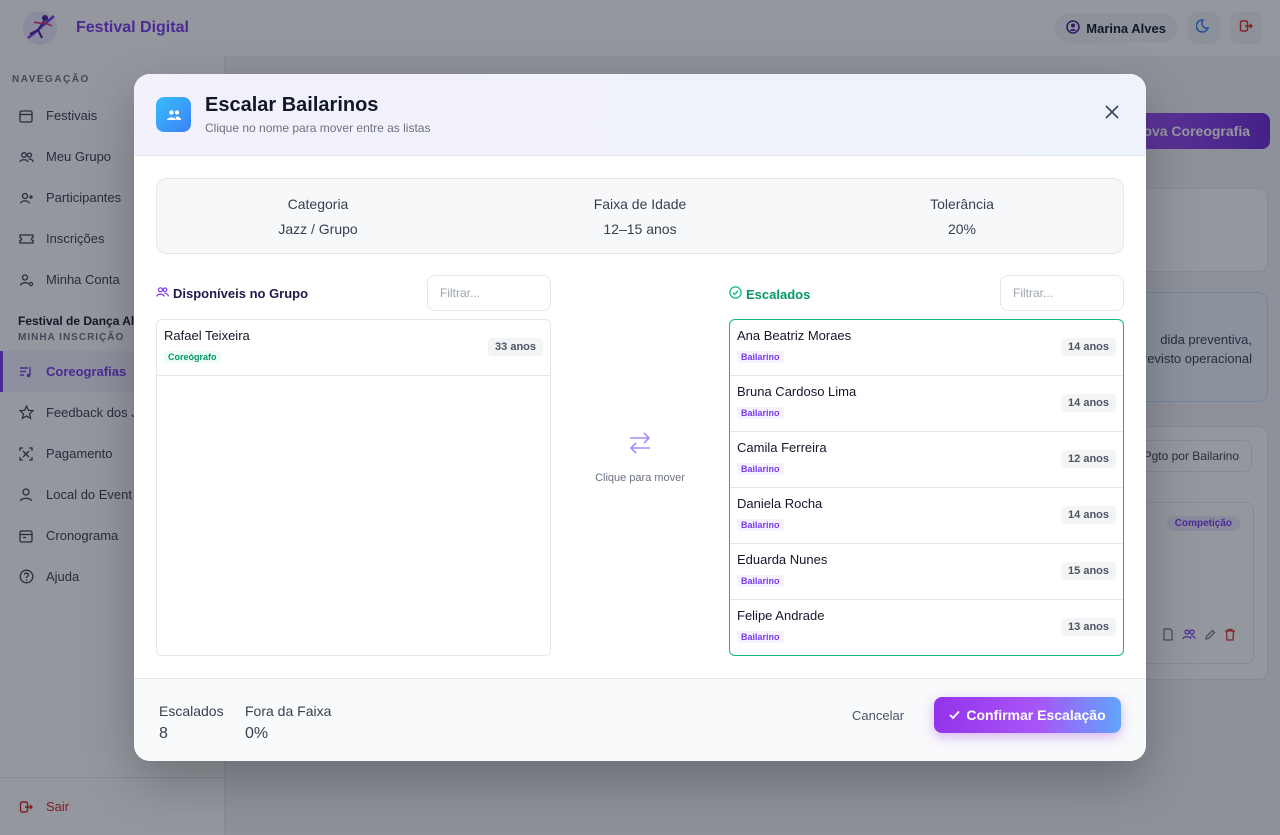  What do you see at coordinates (735, 294) in the screenshot?
I see `check-circle-icon` at bounding box center [735, 294].